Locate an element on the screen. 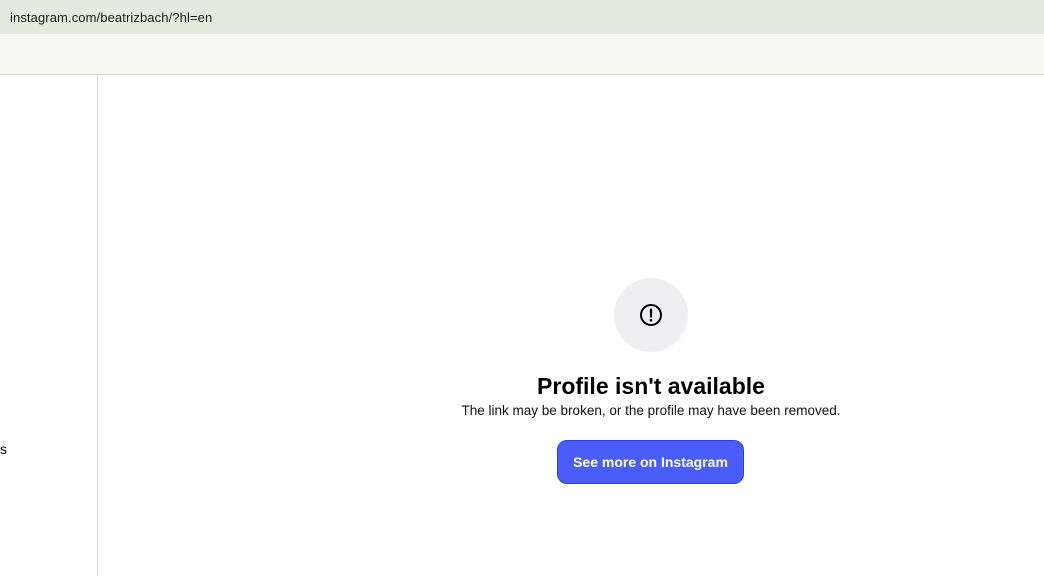 The height and width of the screenshot is (576, 1044). page-title: Profile isn't available is located at coordinates (651, 386).